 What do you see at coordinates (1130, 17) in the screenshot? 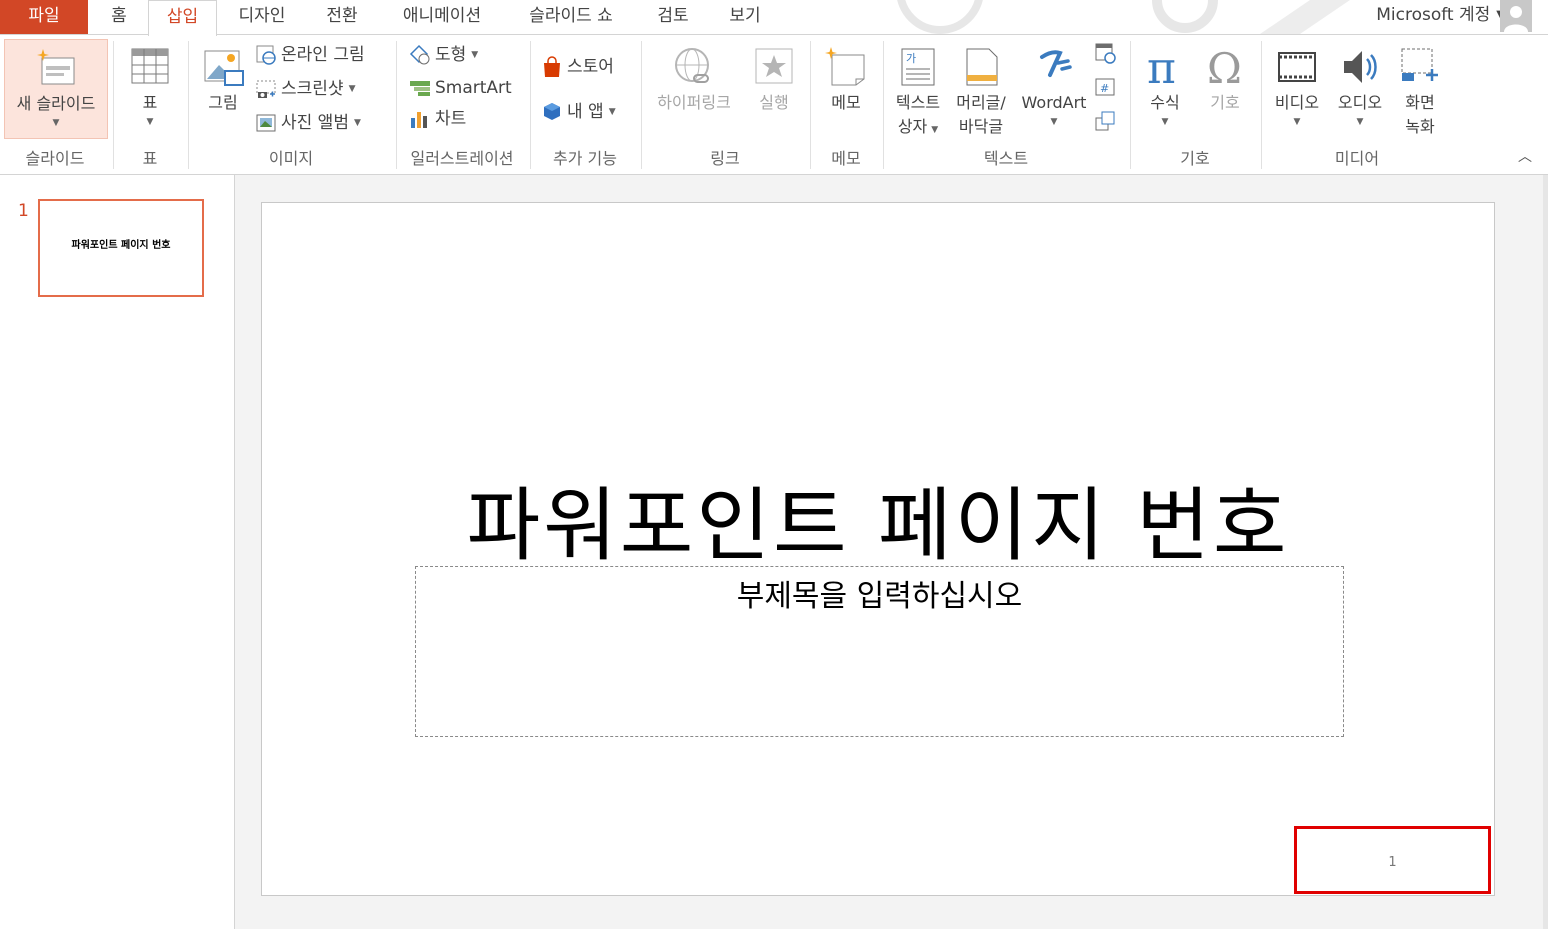
I see `background-decoration` at bounding box center [1130, 17].